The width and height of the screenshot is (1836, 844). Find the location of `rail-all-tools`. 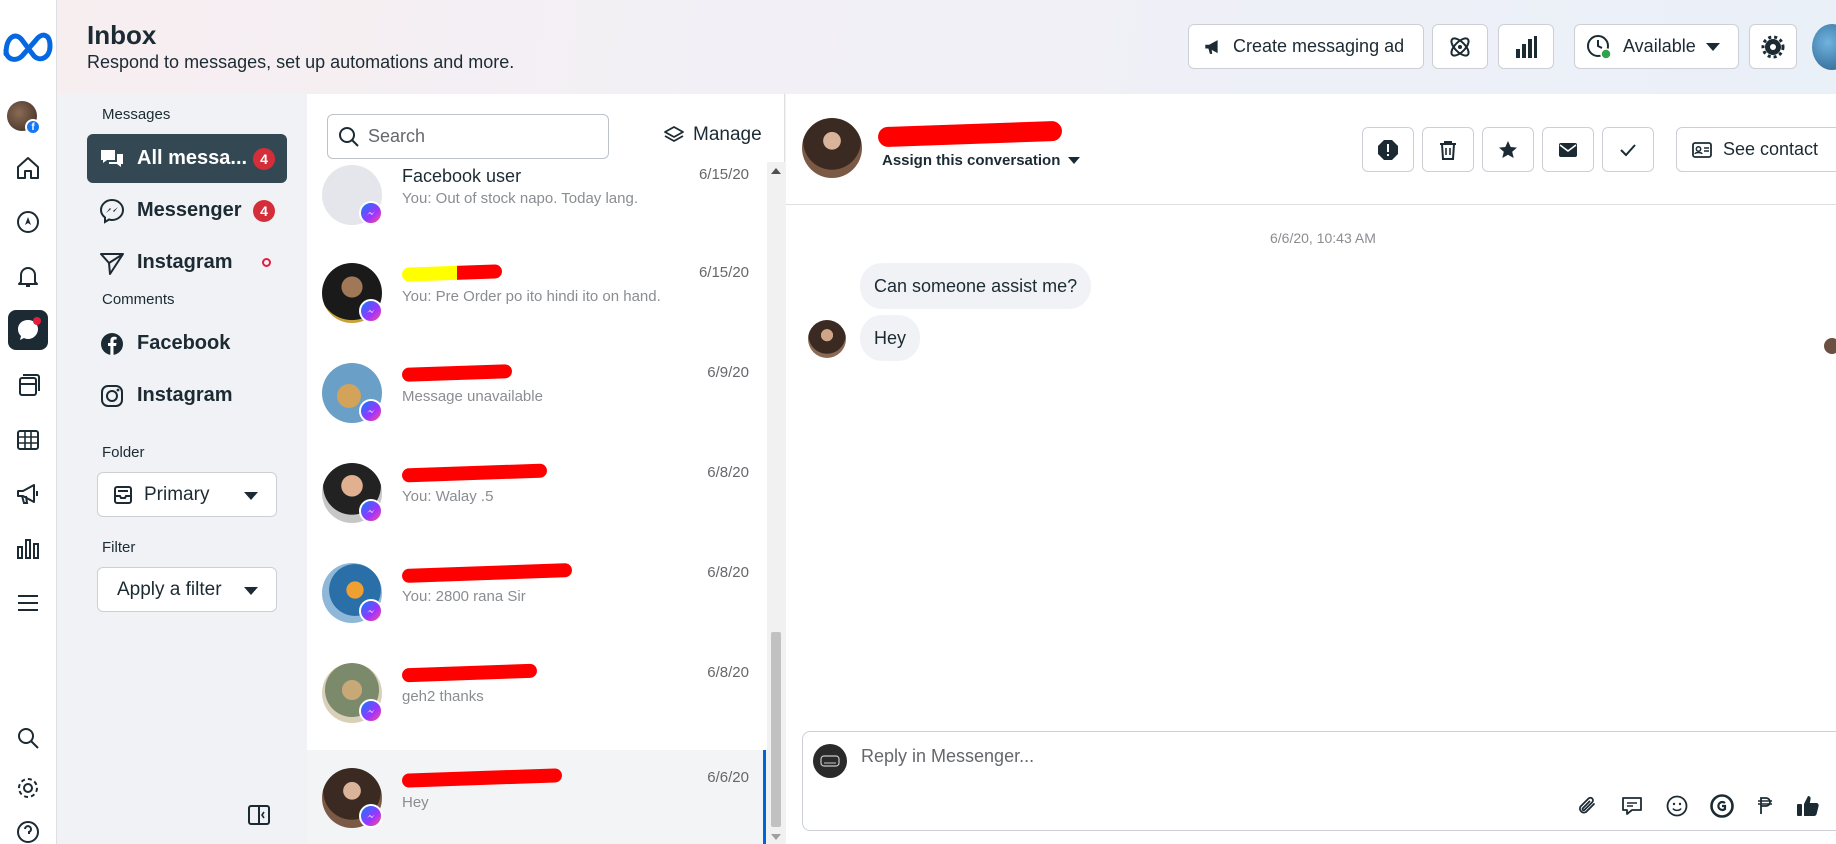

rail-all-tools is located at coordinates (28, 603).